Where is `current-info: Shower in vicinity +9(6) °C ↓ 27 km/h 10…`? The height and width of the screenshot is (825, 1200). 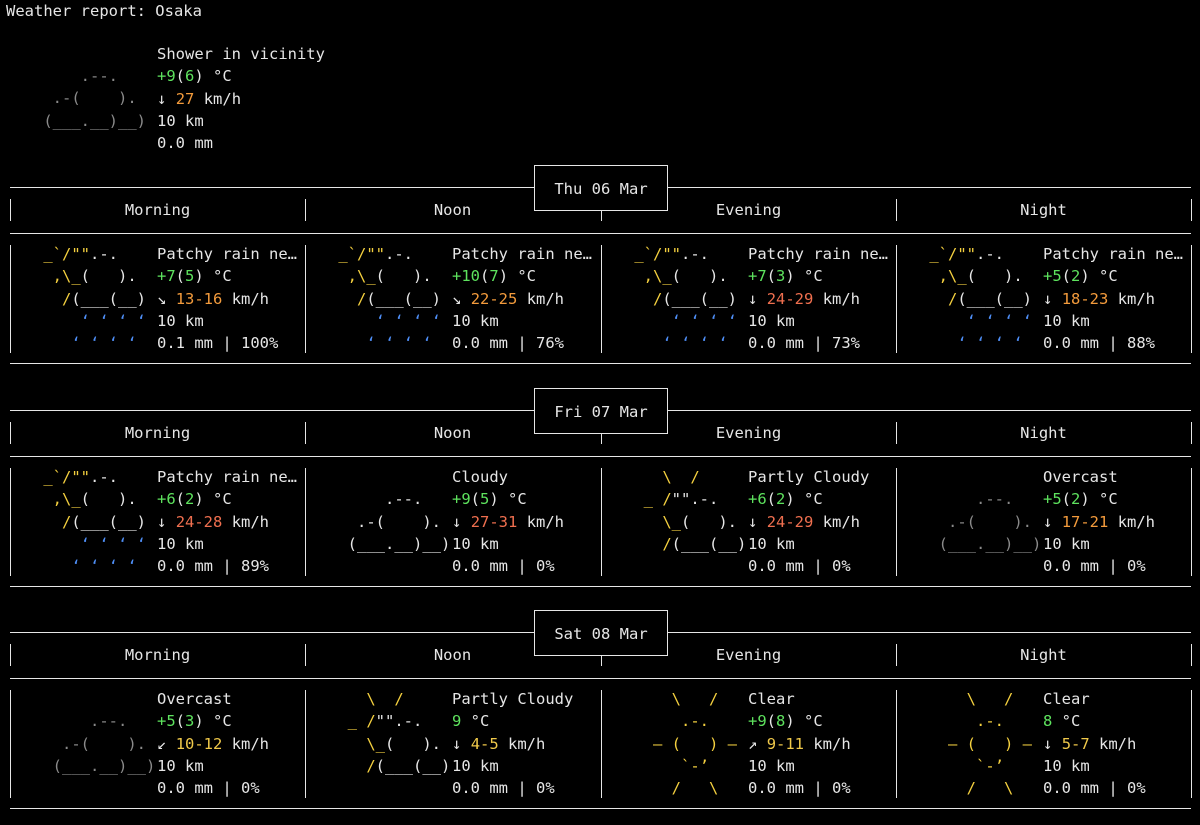 current-info: Shower in vicinity +9(6) °C ↓ 27 km/h 10… is located at coordinates (241, 98).